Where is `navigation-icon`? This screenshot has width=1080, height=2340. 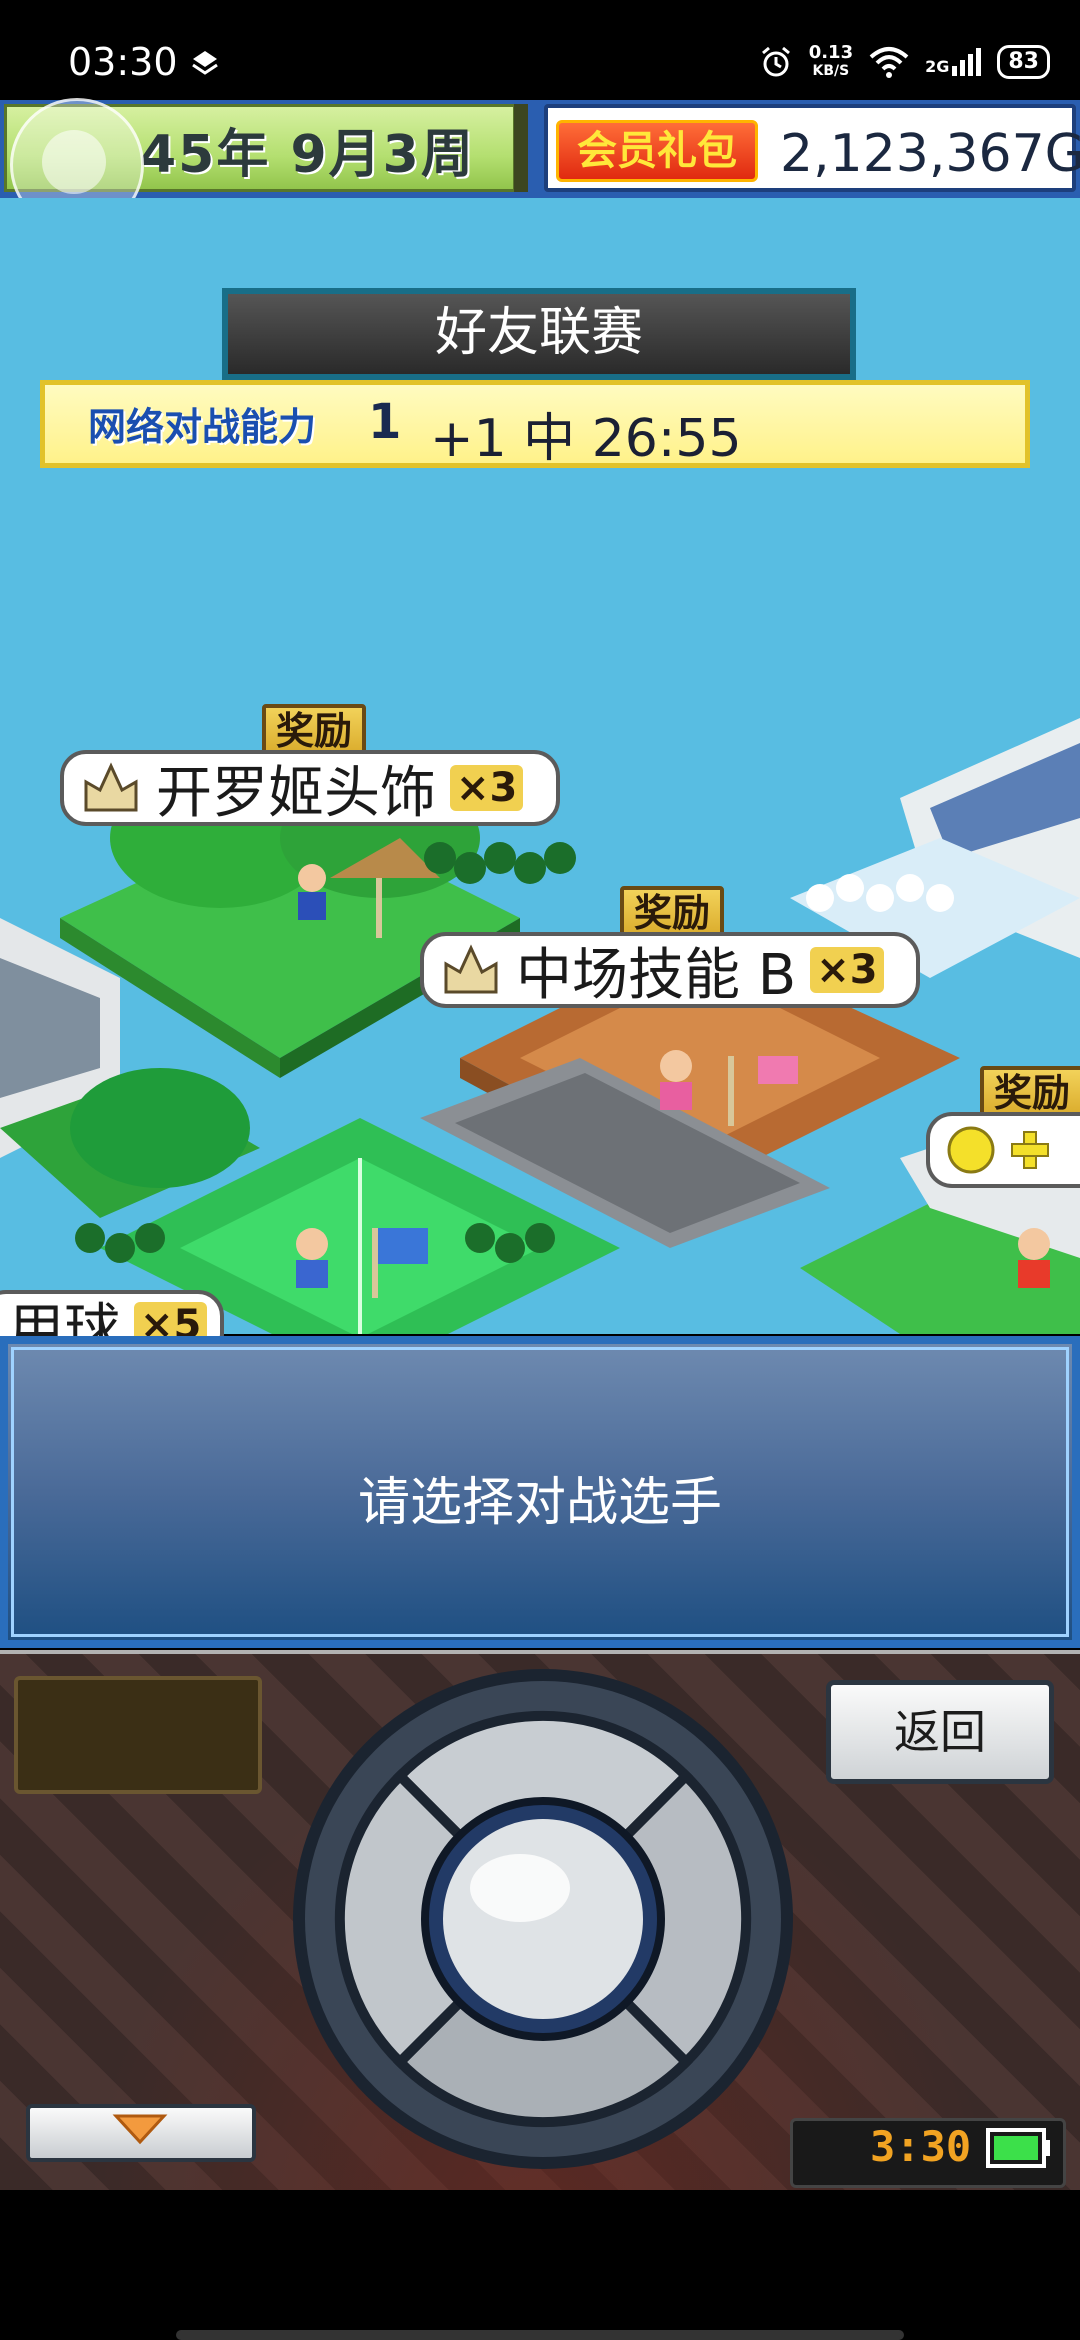 navigation-icon is located at coordinates (205, 63).